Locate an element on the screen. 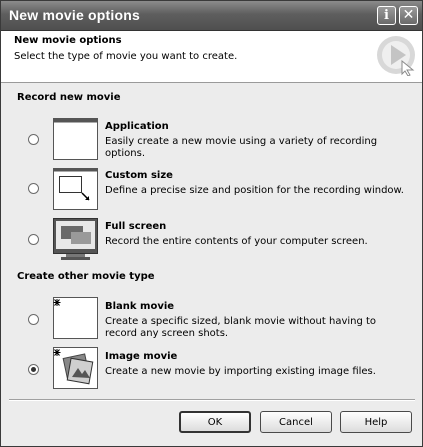  close-icon: ✕ is located at coordinates (408, 15).